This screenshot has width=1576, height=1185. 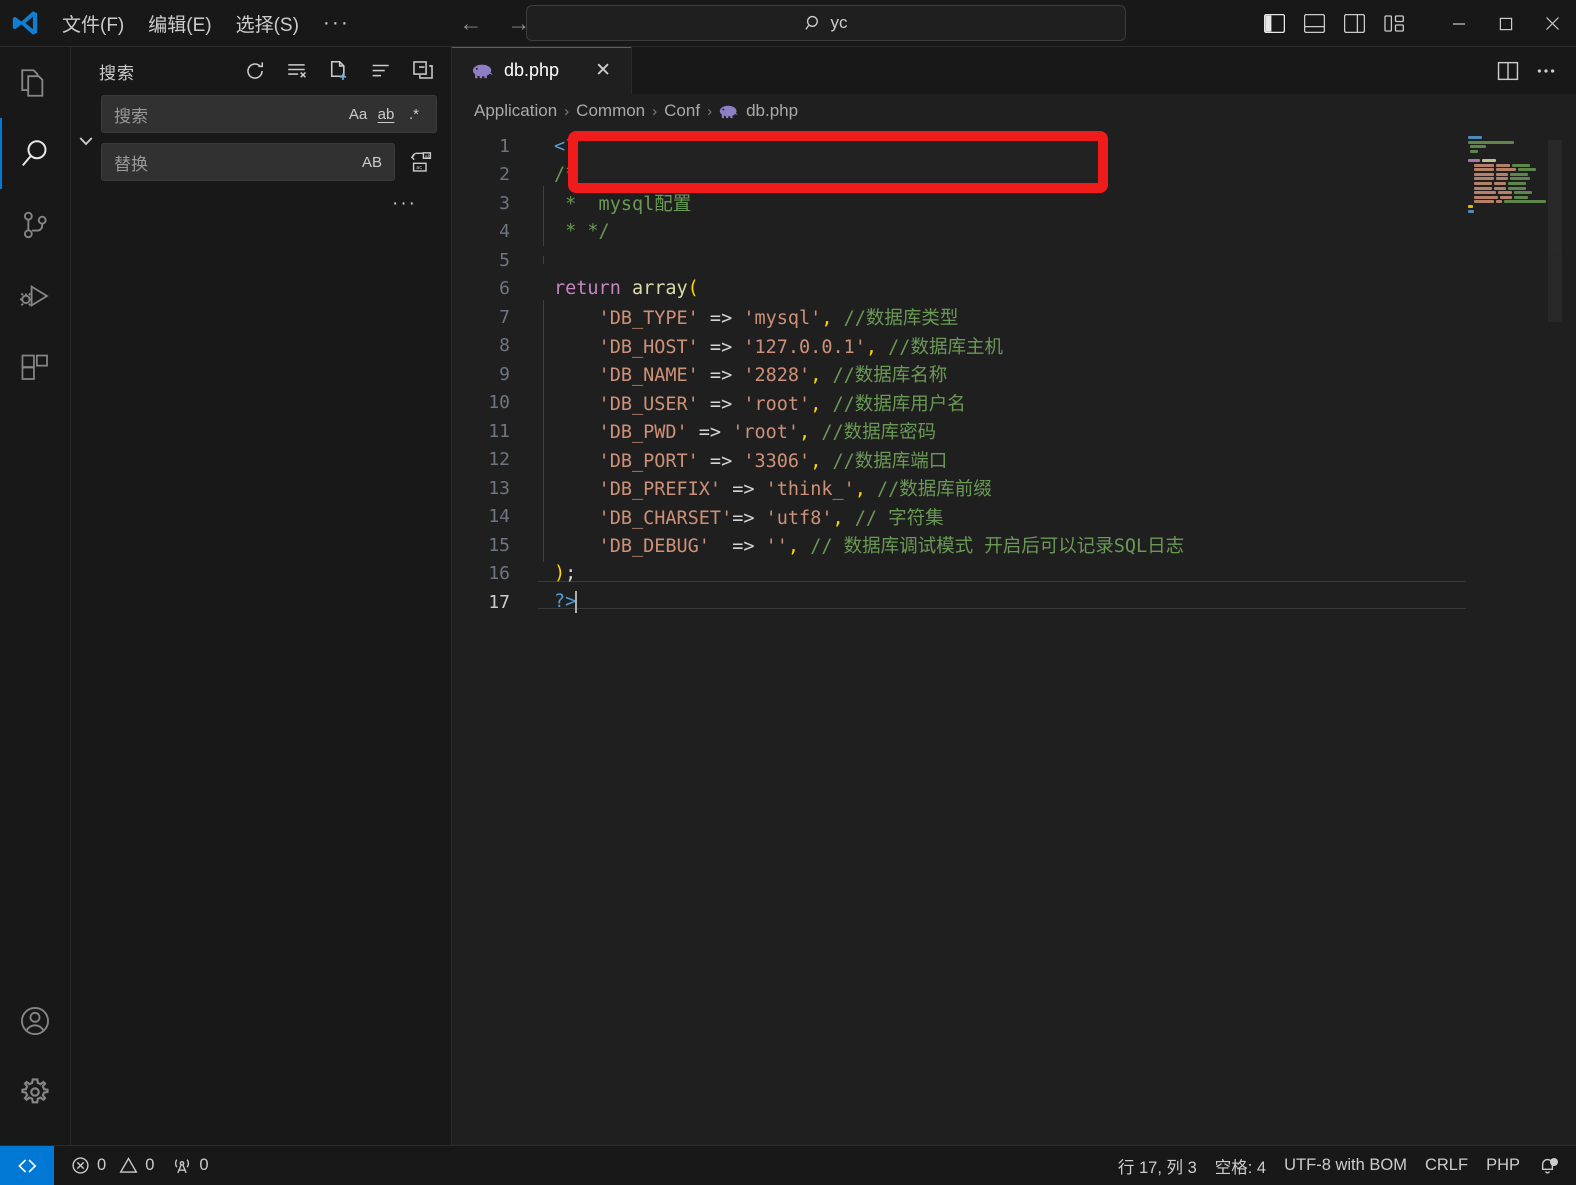 What do you see at coordinates (1014, 289) in the screenshot?
I see `code-line: 6 return array(` at bounding box center [1014, 289].